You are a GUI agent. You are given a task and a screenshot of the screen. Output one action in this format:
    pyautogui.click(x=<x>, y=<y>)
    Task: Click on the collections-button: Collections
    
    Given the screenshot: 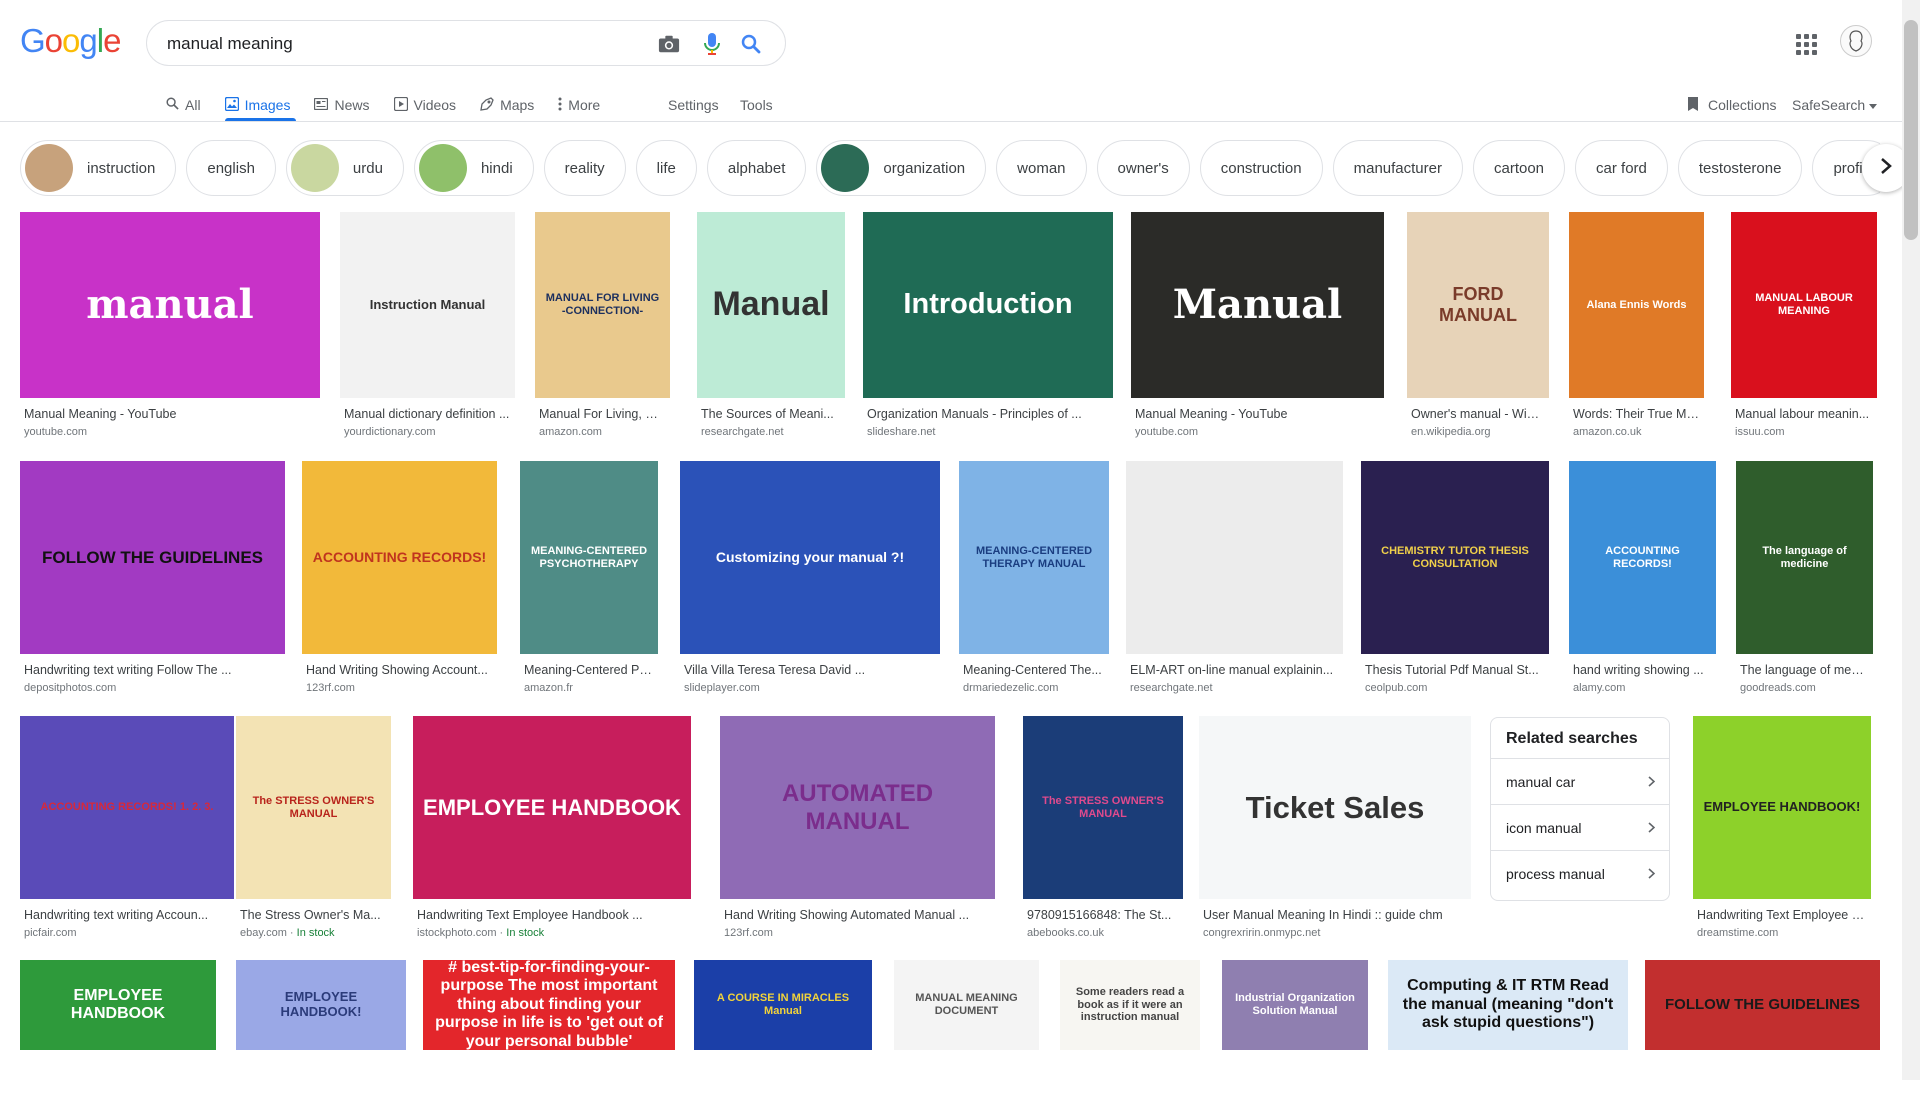 What is the action you would take?
    pyautogui.click(x=1731, y=105)
    